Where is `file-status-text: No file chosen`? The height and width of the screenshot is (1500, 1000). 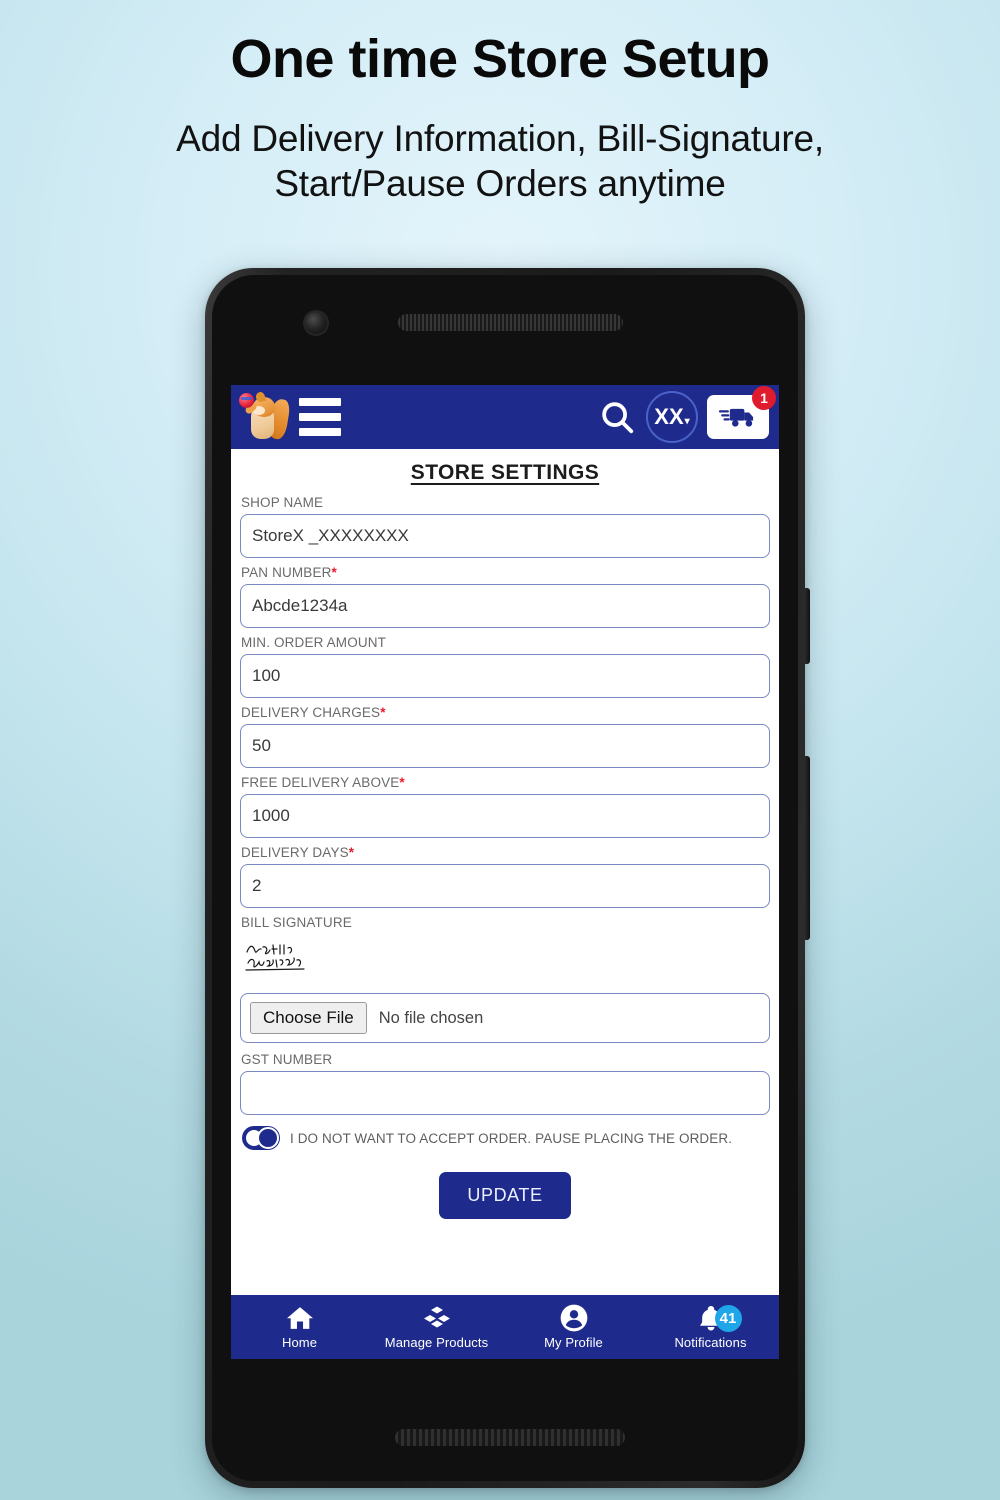
file-status-text: No file chosen is located at coordinates (431, 1017).